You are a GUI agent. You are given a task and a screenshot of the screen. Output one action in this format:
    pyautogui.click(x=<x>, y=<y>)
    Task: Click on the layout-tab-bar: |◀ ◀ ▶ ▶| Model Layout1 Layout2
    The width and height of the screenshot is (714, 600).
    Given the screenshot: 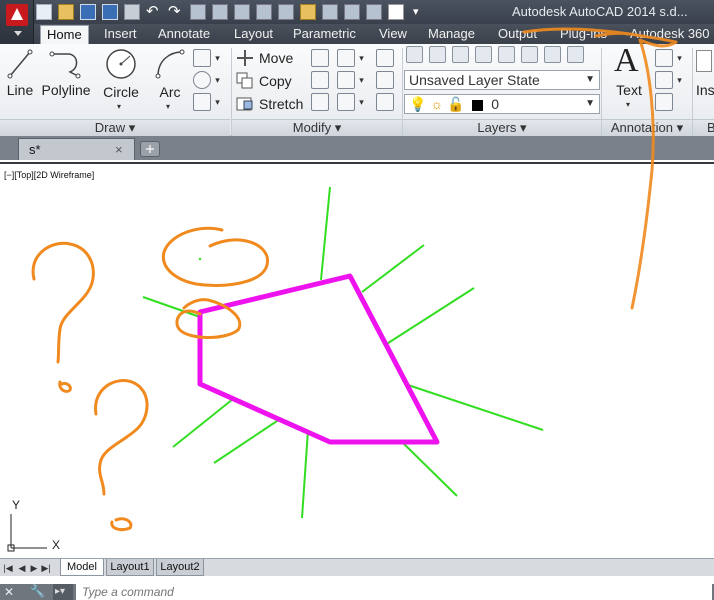 What is the action you would take?
    pyautogui.click(x=357, y=567)
    